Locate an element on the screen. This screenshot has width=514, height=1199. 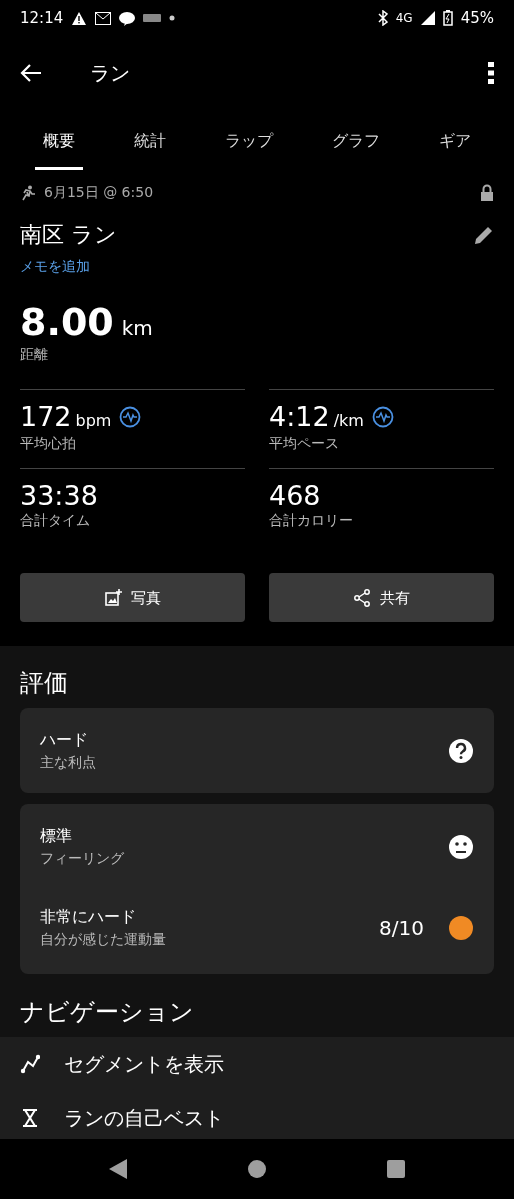
edit-icon is located at coordinates (484, 235).